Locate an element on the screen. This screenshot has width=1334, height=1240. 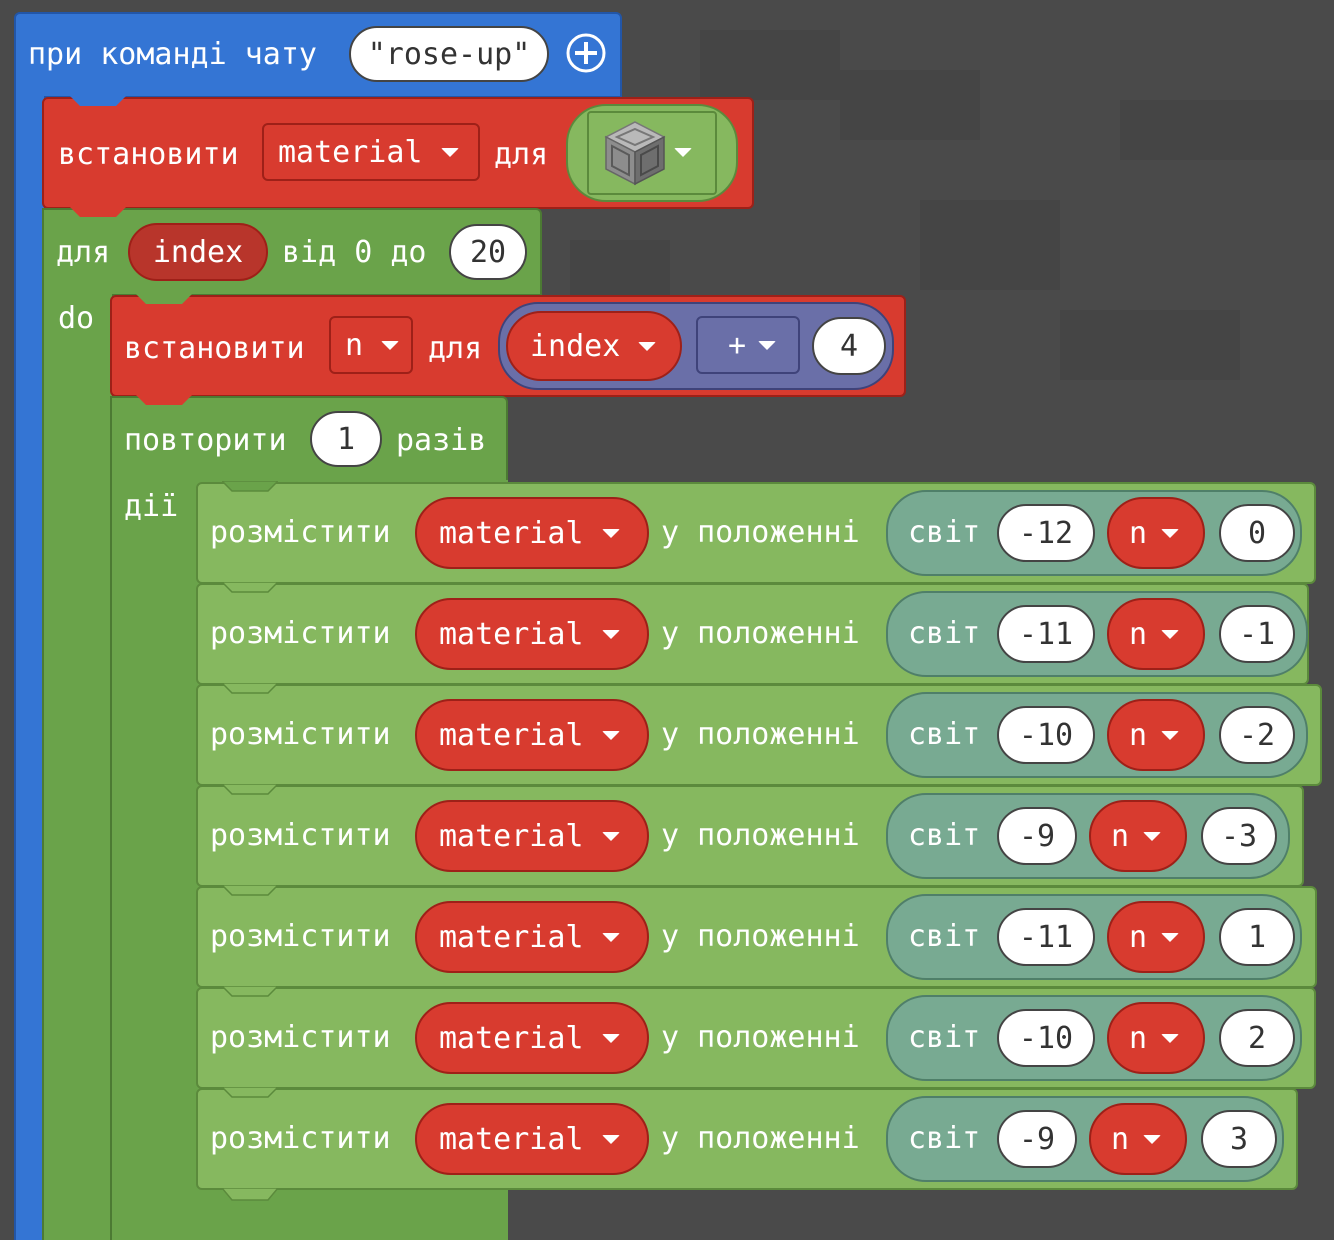
for-label: для is located at coordinates (521, 154).